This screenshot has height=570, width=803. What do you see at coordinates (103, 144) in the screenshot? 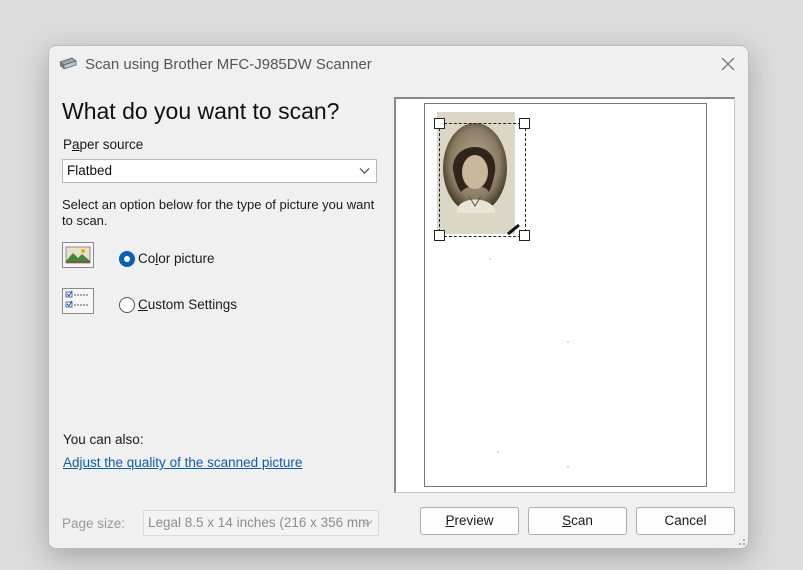
I see `paper-source-label: Paper source` at bounding box center [103, 144].